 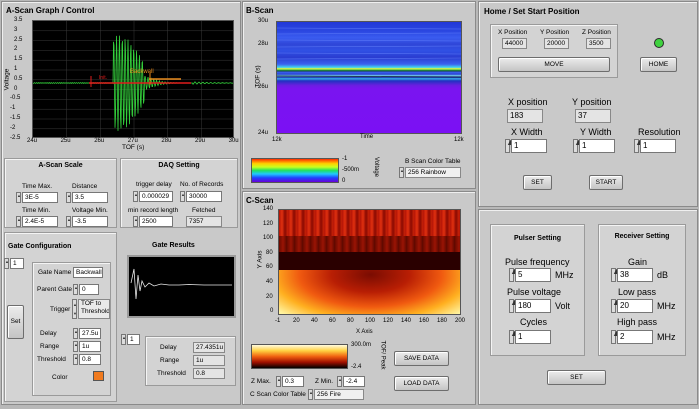 I want to click on position-set-button: SET, so click(x=537, y=182).